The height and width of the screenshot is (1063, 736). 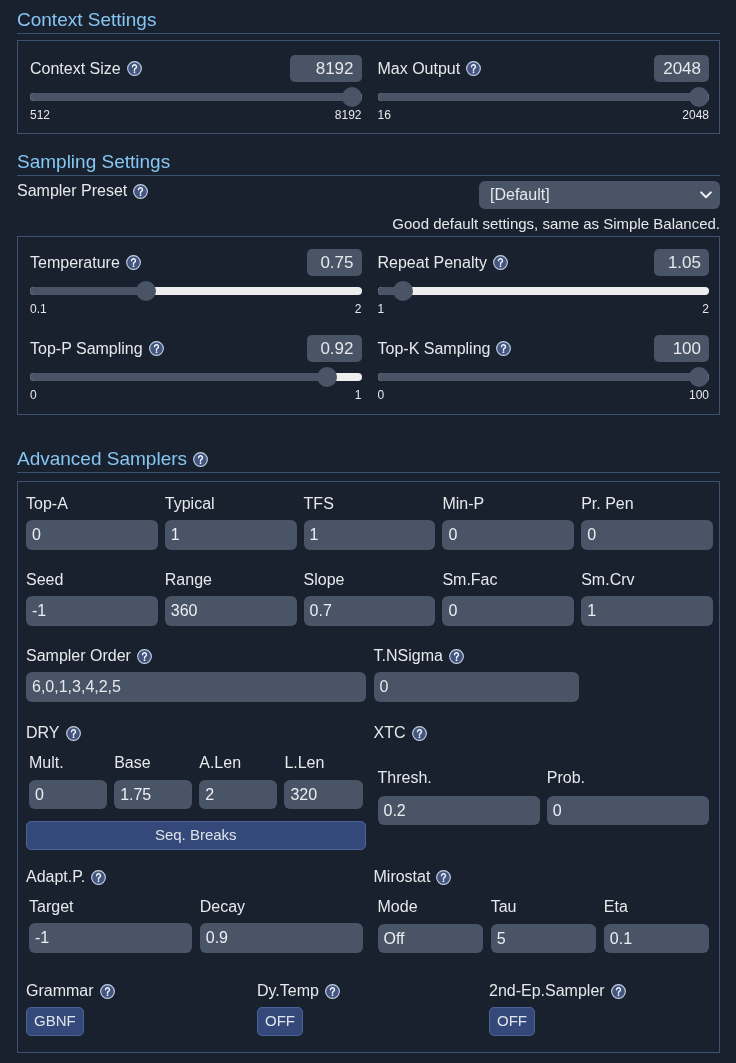 I want to click on value-field: 2048, so click(x=681, y=68).